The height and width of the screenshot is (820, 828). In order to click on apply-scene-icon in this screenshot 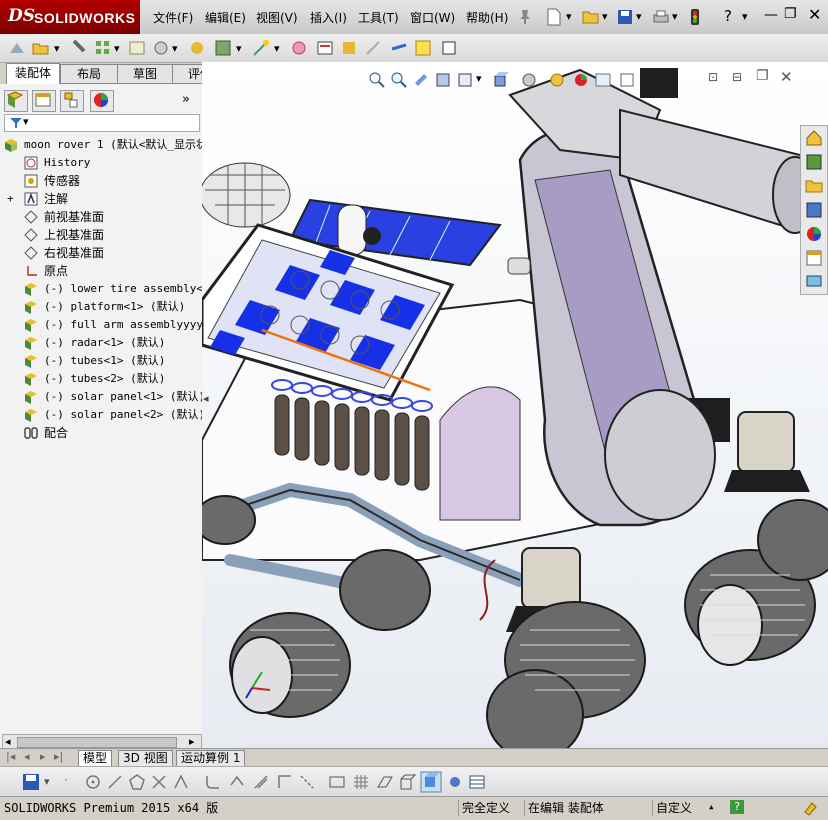, I will do `click(603, 80)`.